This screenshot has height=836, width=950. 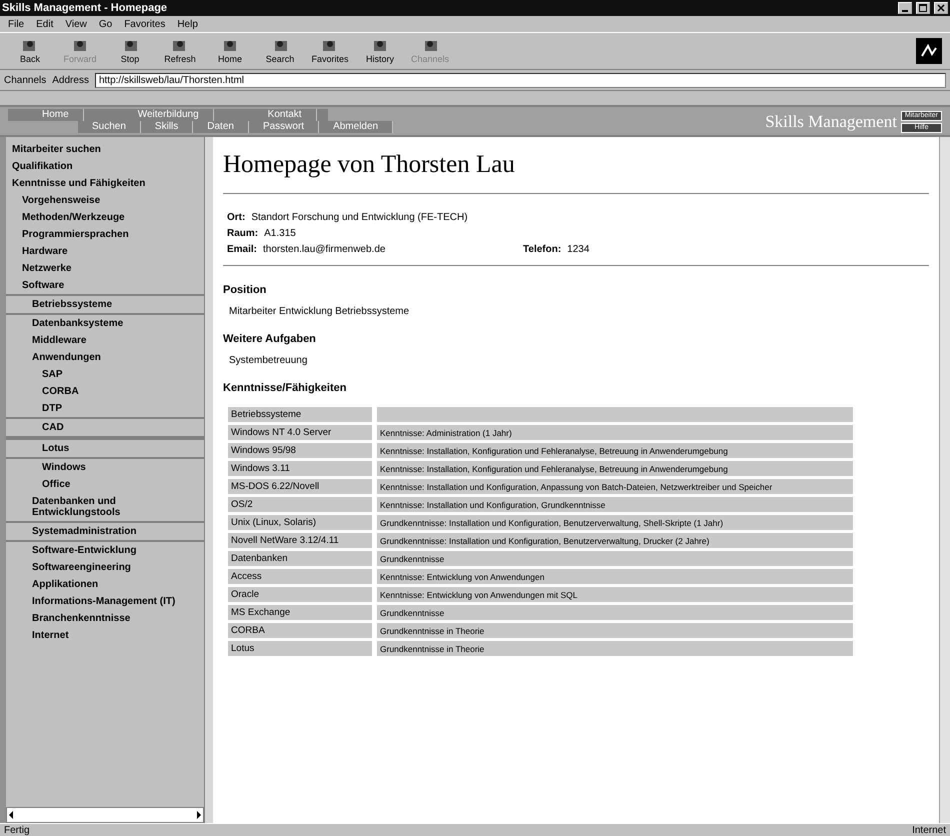 What do you see at coordinates (105, 601) in the screenshot?
I see `sidebar-link: Informations-Management (IT)` at bounding box center [105, 601].